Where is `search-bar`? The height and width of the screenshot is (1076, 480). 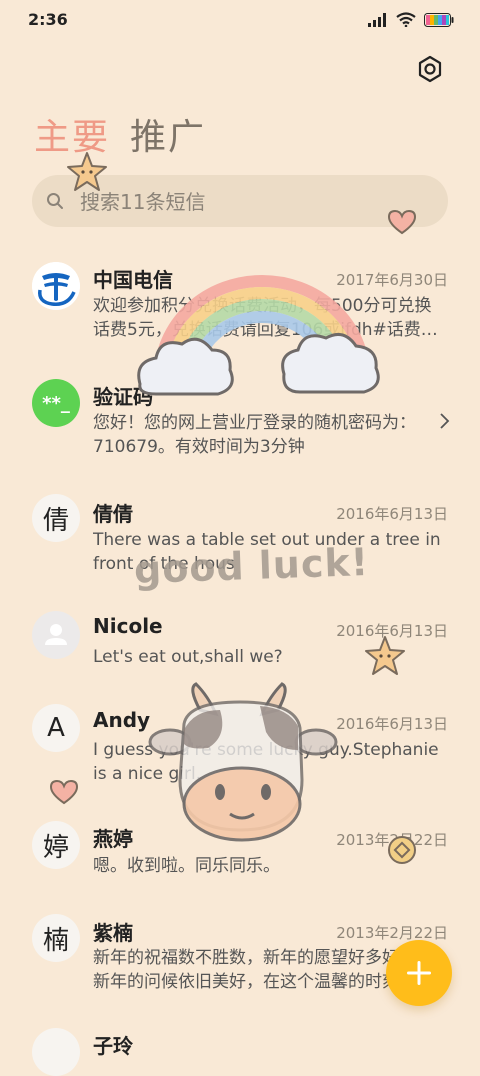
search-bar is located at coordinates (240, 201).